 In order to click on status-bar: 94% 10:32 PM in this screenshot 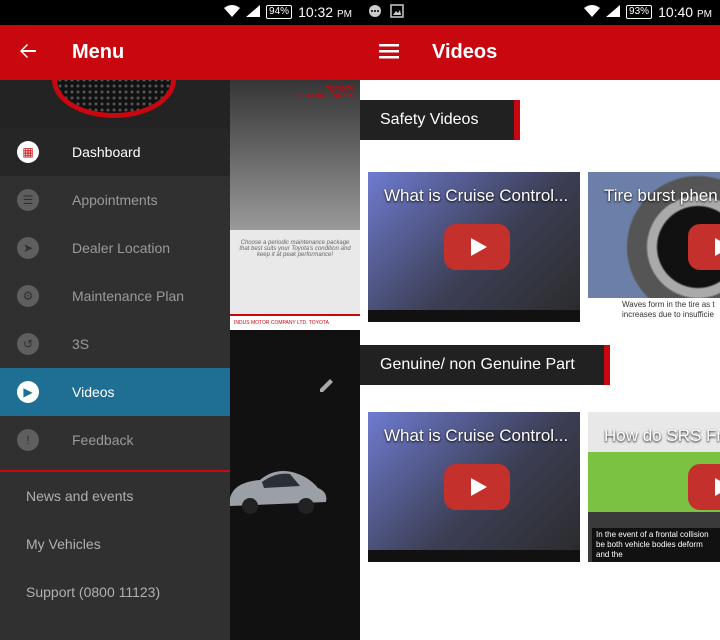, I will do `click(180, 12)`.